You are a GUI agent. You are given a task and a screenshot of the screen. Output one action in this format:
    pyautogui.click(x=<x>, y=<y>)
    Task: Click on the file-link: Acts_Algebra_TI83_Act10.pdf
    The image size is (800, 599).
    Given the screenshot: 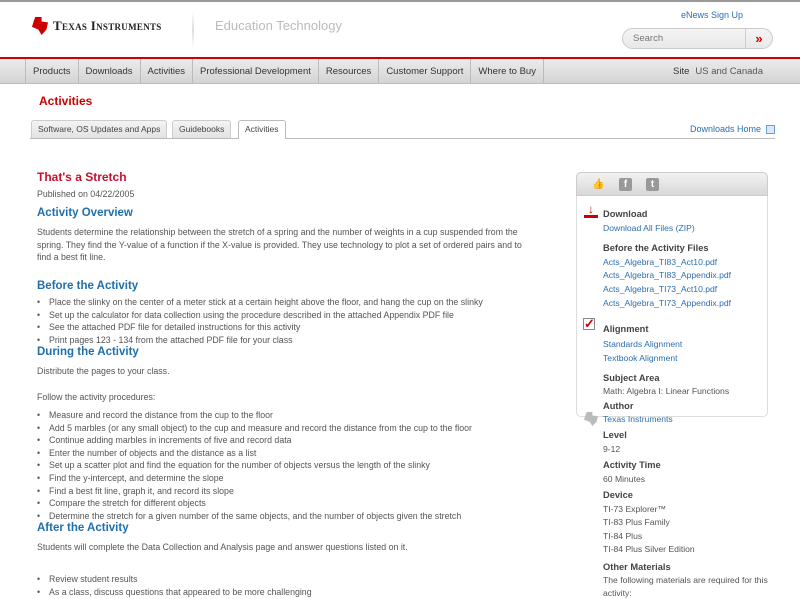 What is the action you would take?
    pyautogui.click(x=667, y=263)
    